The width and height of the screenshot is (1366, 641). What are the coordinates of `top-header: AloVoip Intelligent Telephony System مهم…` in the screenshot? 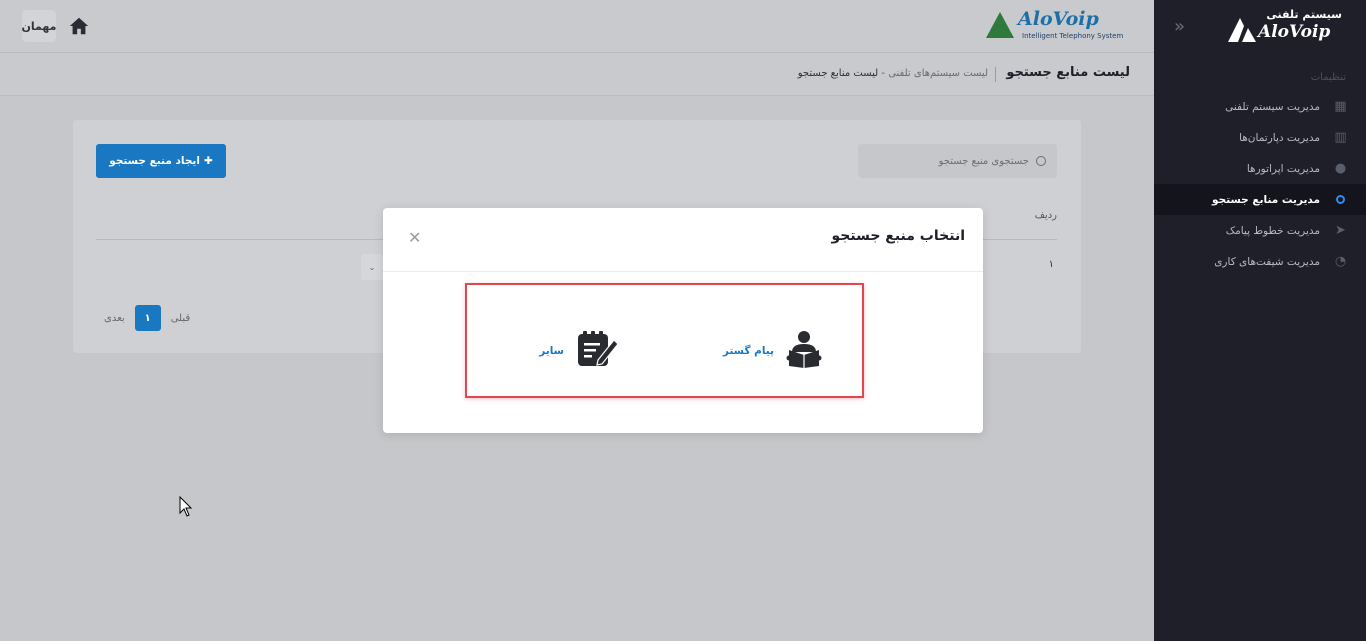 It's located at (577, 26).